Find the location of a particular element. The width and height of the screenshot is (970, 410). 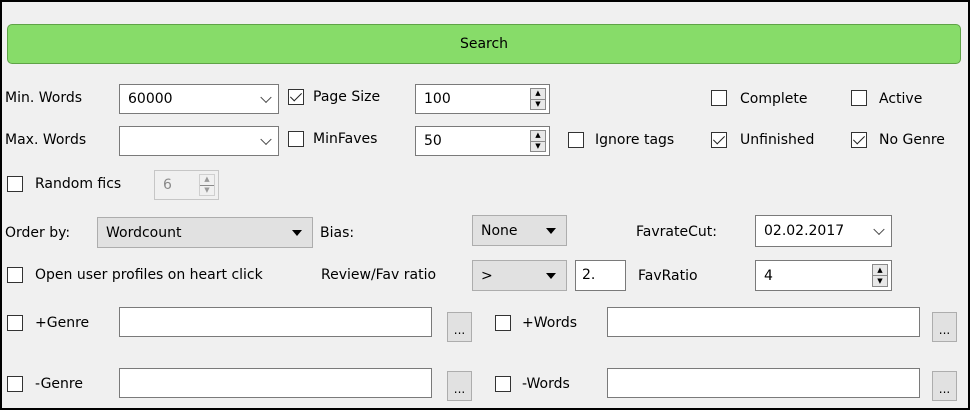

bias-value: None is located at coordinates (499, 230).